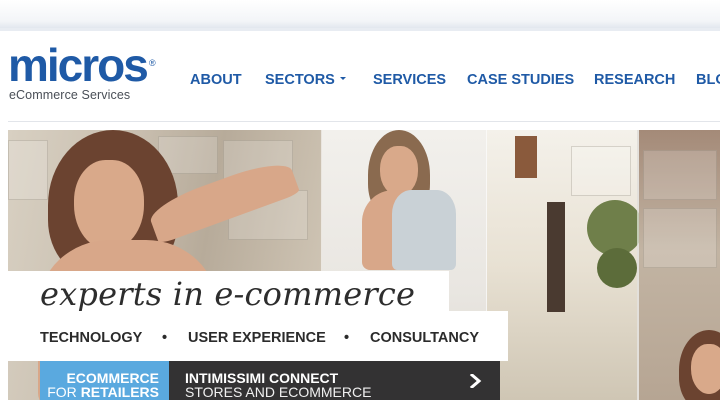  I want to click on nav-item-about: ABOUT, so click(216, 80).